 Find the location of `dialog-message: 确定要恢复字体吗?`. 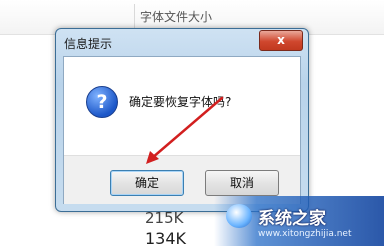

dialog-message: 确定要恢复字体吗? is located at coordinates (180, 102).